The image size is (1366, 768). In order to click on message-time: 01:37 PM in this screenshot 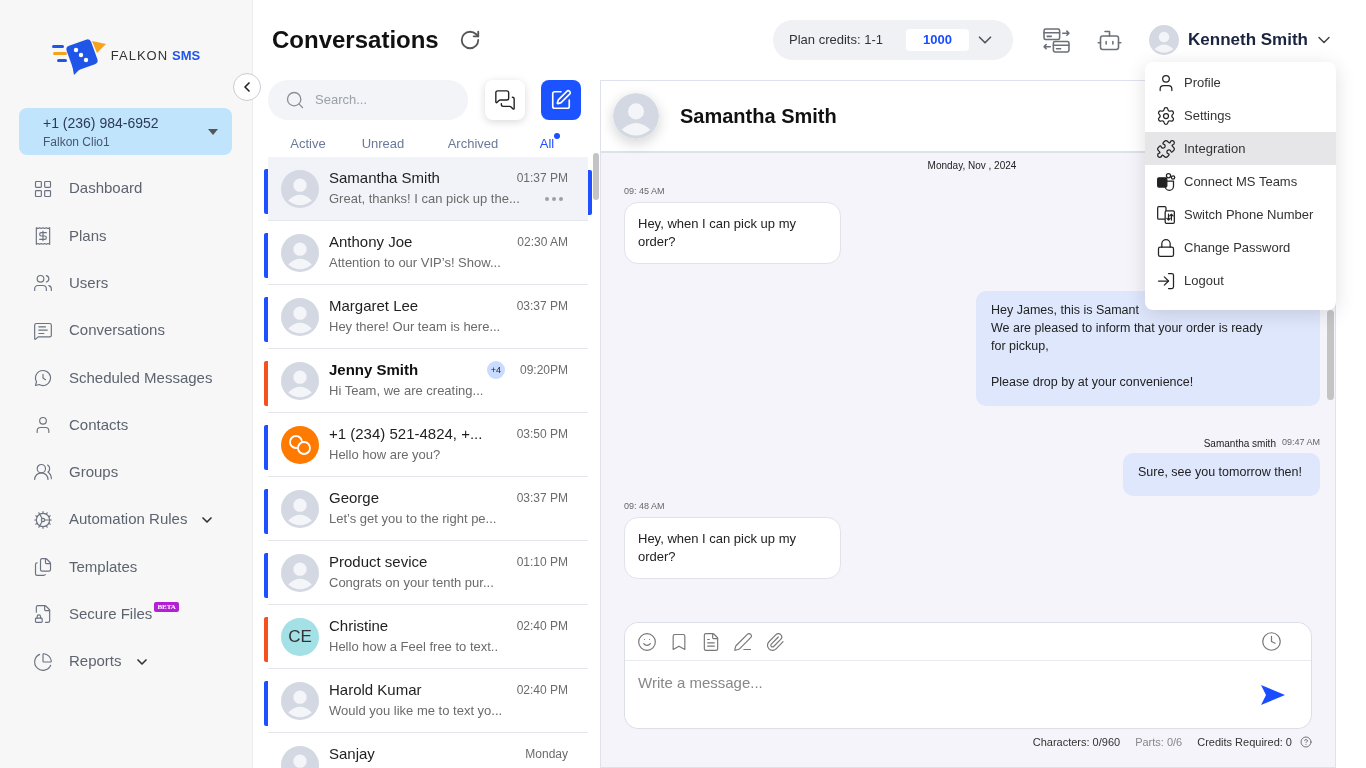, I will do `click(542, 178)`.